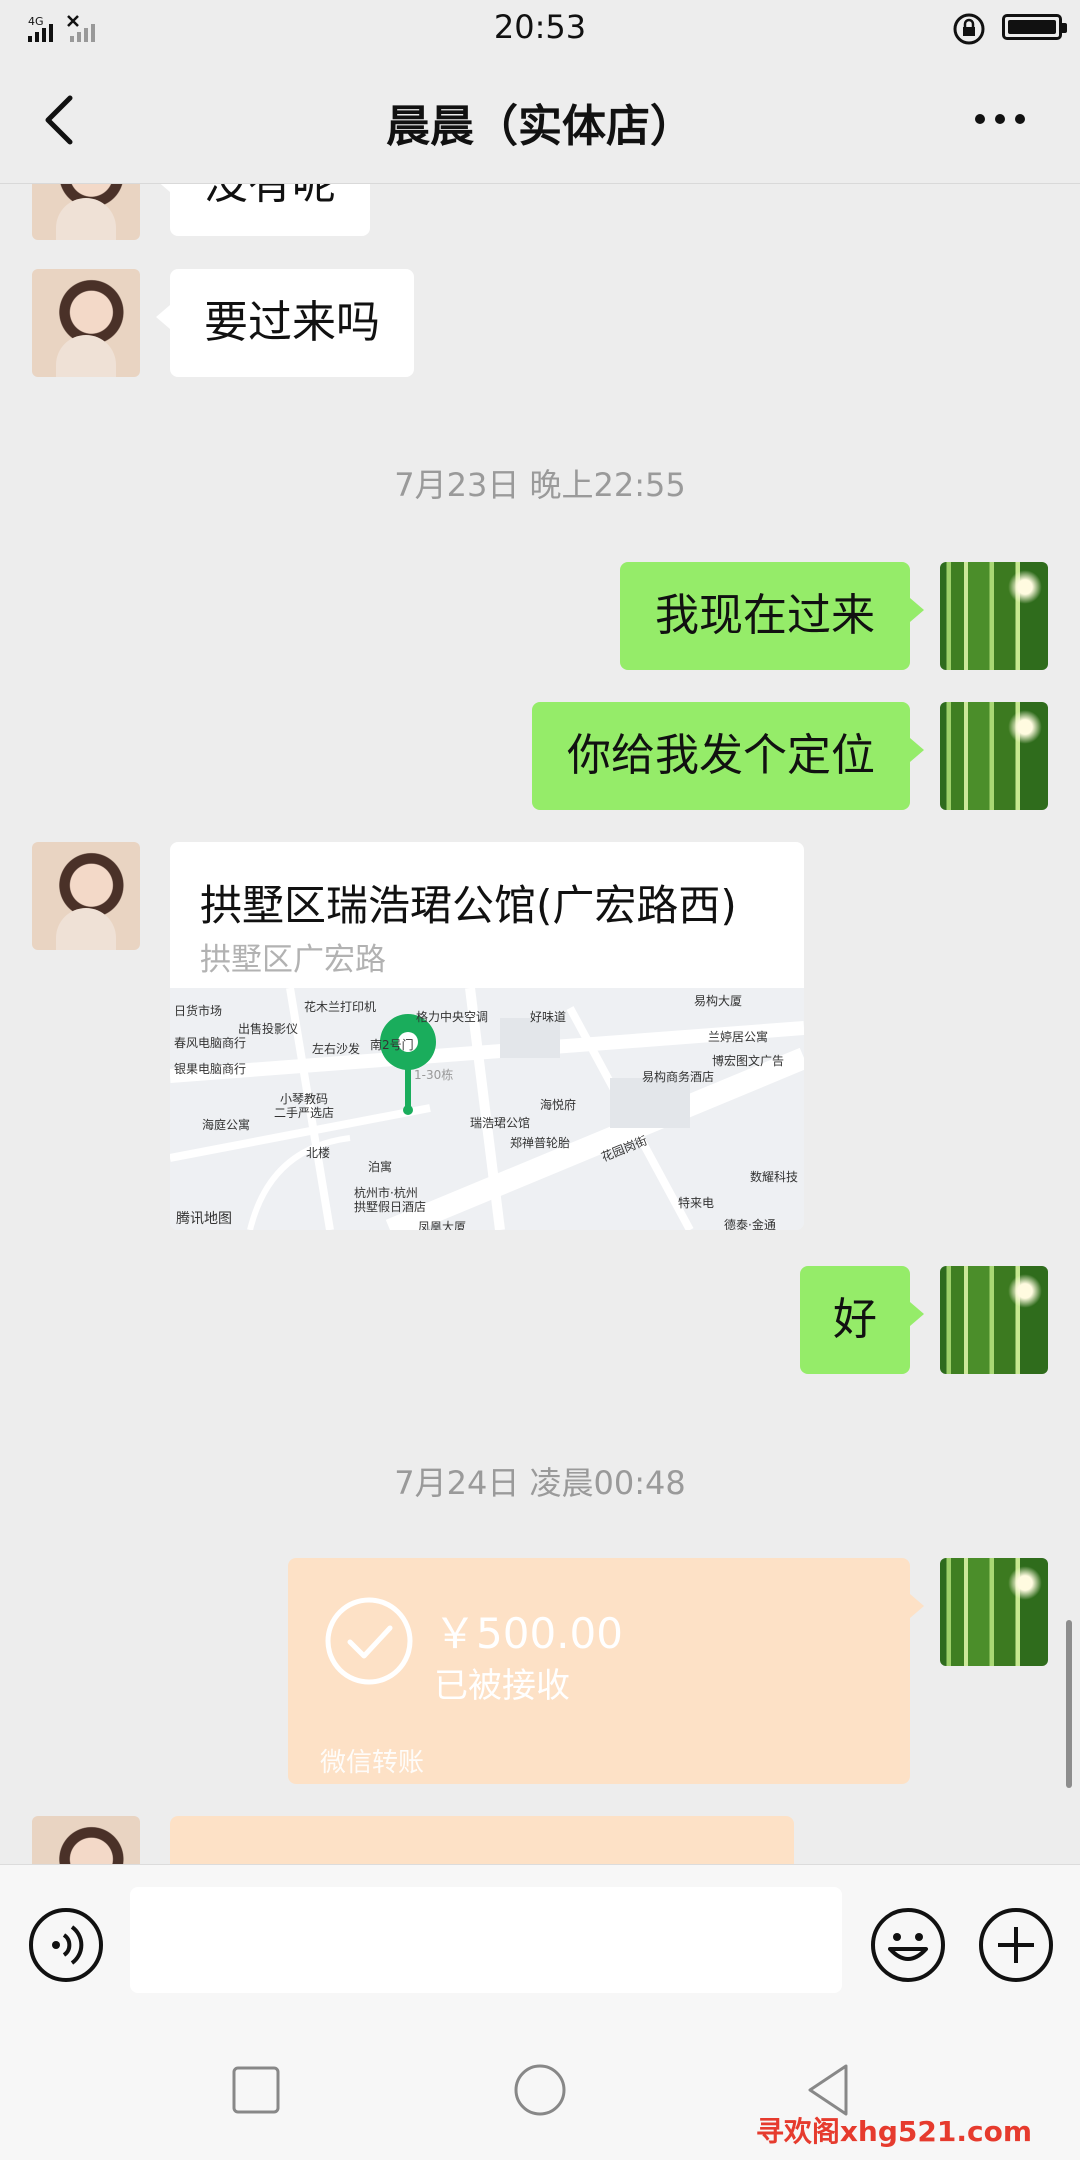 The height and width of the screenshot is (2160, 1080). I want to click on time-separator: 7月23日 晚上22:55, so click(540, 485).